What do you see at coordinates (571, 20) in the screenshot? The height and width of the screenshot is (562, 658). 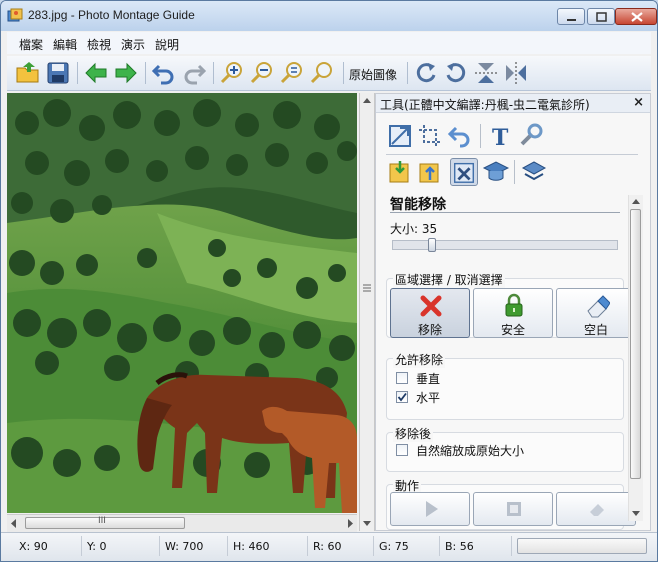 I see `minimize-icon` at bounding box center [571, 20].